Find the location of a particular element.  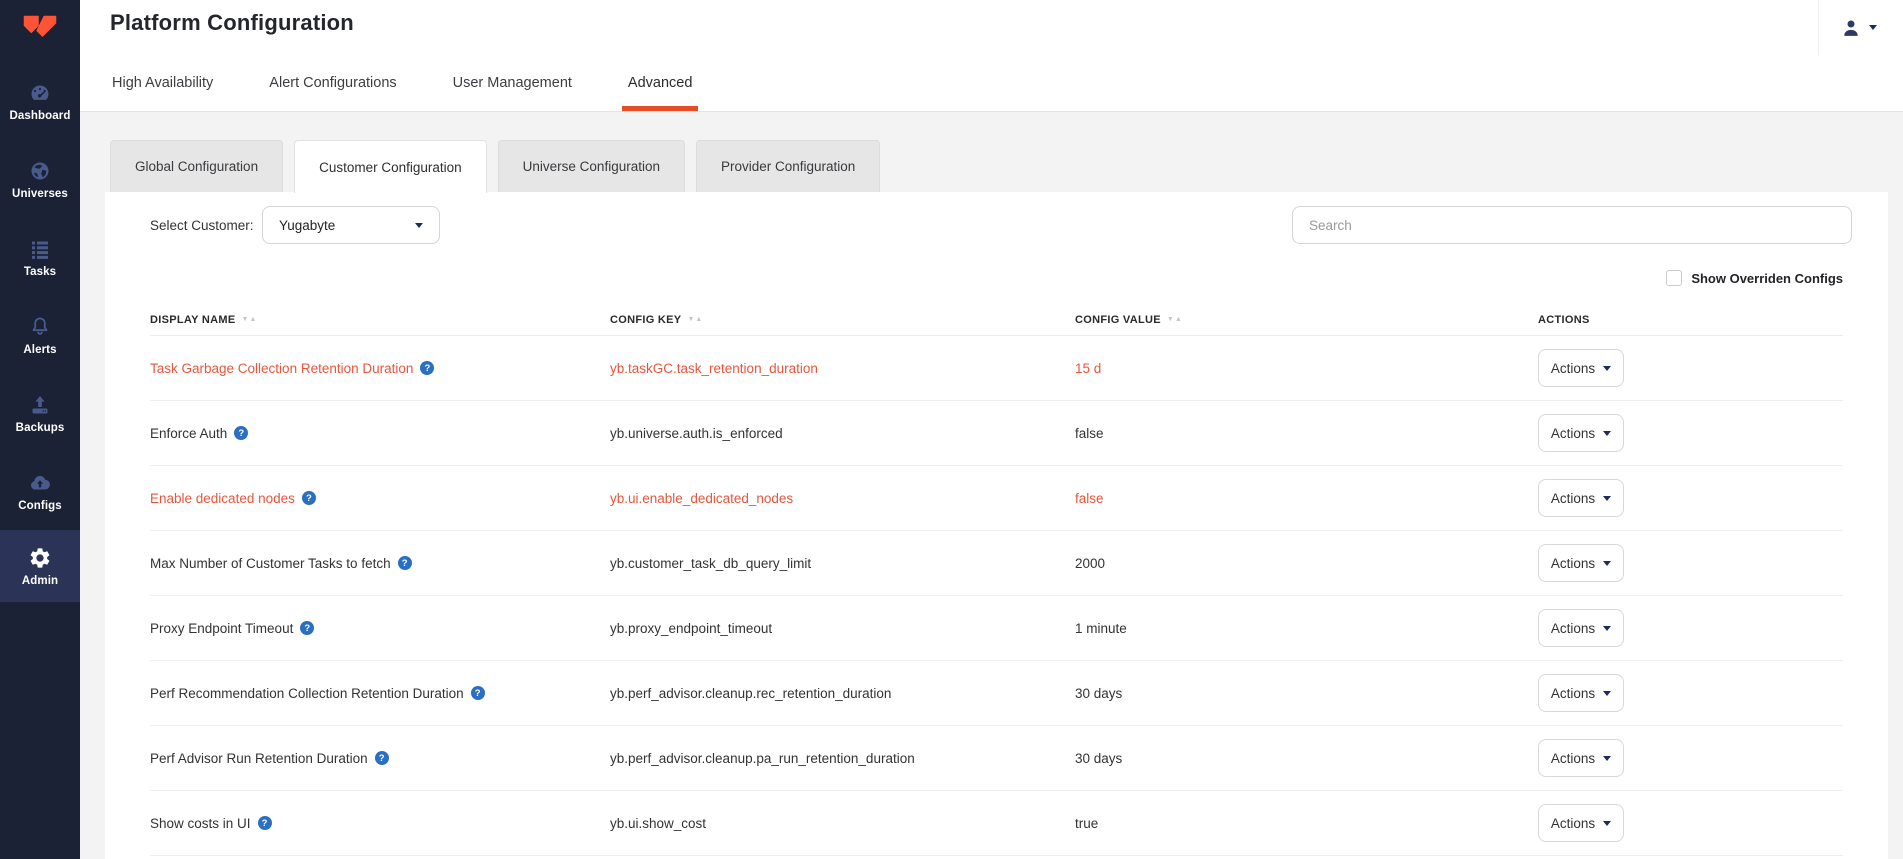

tab-advanced: Advanced is located at coordinates (660, 83).